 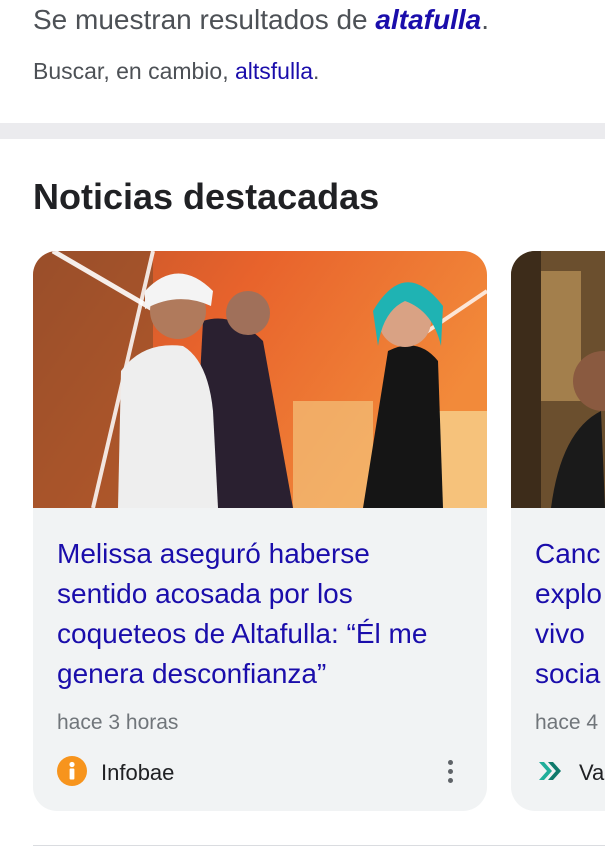 What do you see at coordinates (550, 771) in the screenshot?
I see `vanguardia-logo-icon` at bounding box center [550, 771].